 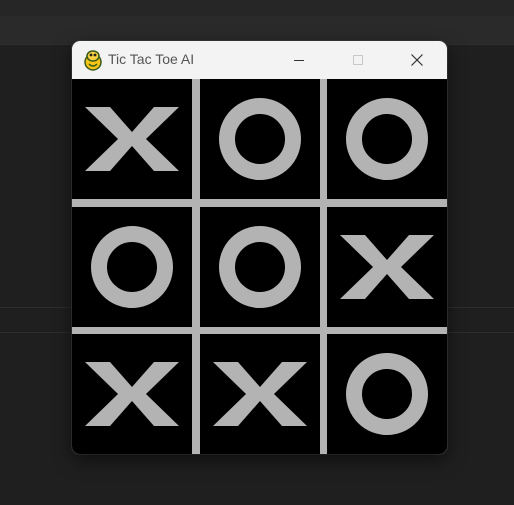 I want to click on maximize-icon, so click(x=358, y=60).